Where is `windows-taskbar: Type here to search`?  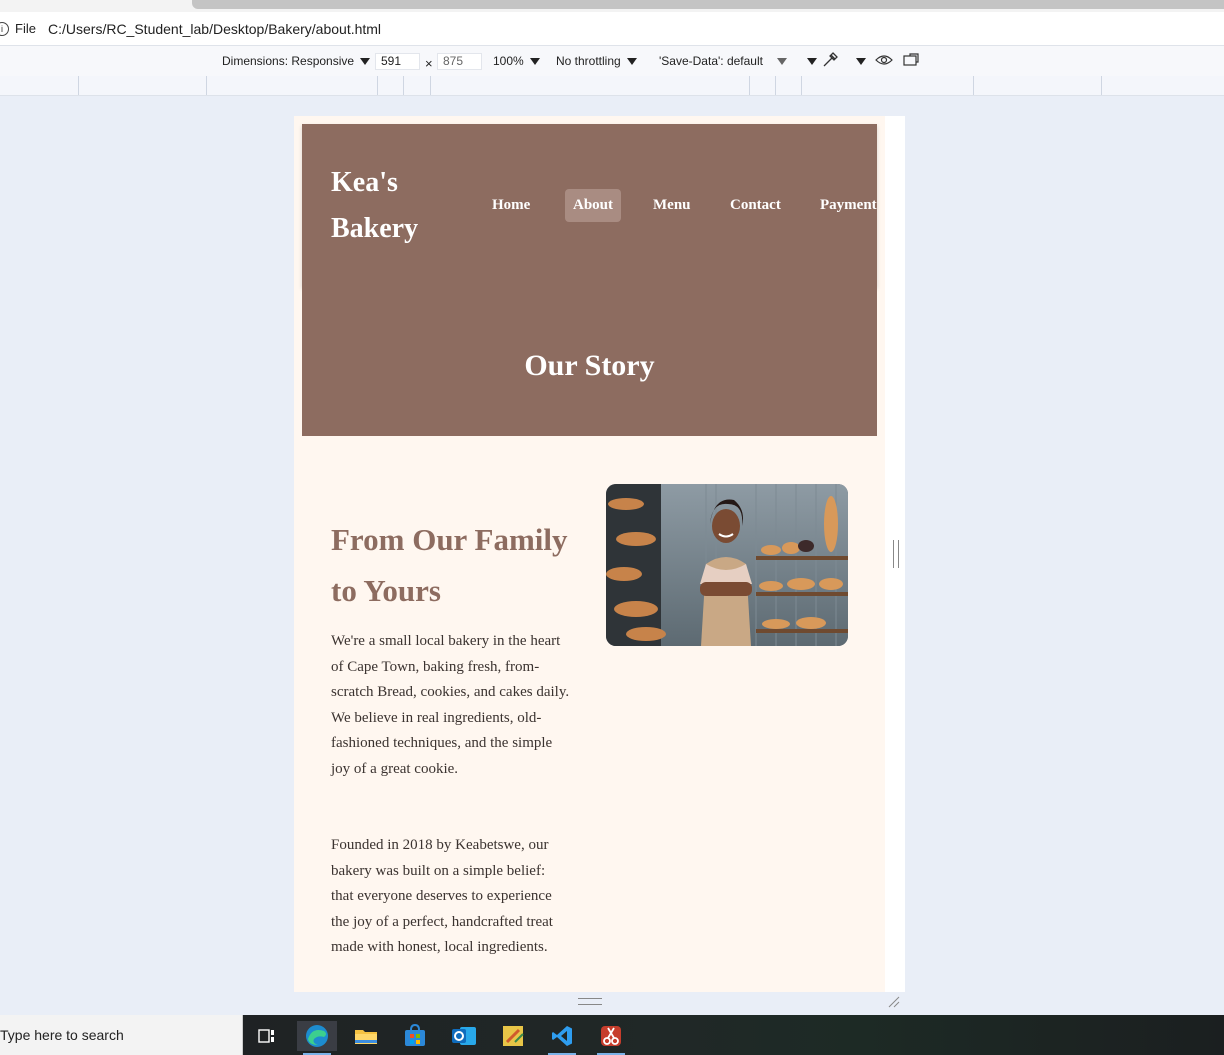
windows-taskbar: Type here to search is located at coordinates (612, 1035).